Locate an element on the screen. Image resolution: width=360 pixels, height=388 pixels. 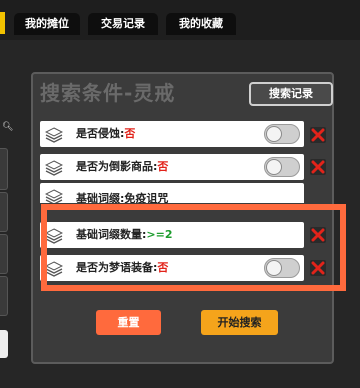
condition-row-erosion: 是否侵蚀:否 is located at coordinates (172, 134).